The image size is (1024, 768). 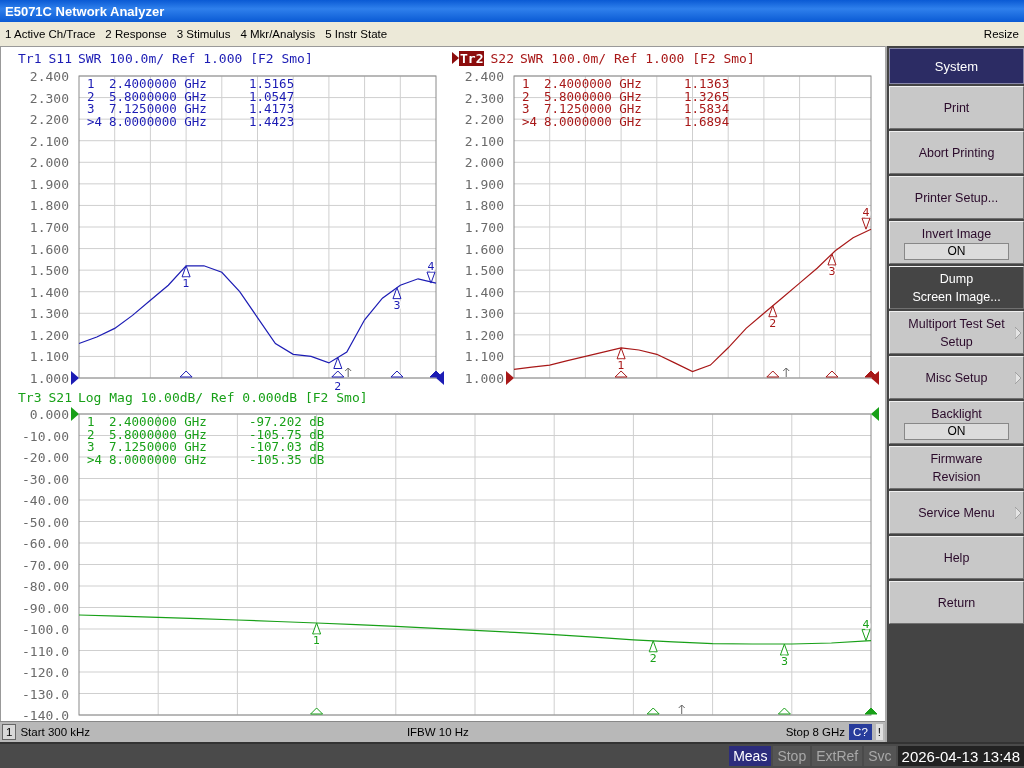 I want to click on status-indicator: ExtRef, so click(x=837, y=756).